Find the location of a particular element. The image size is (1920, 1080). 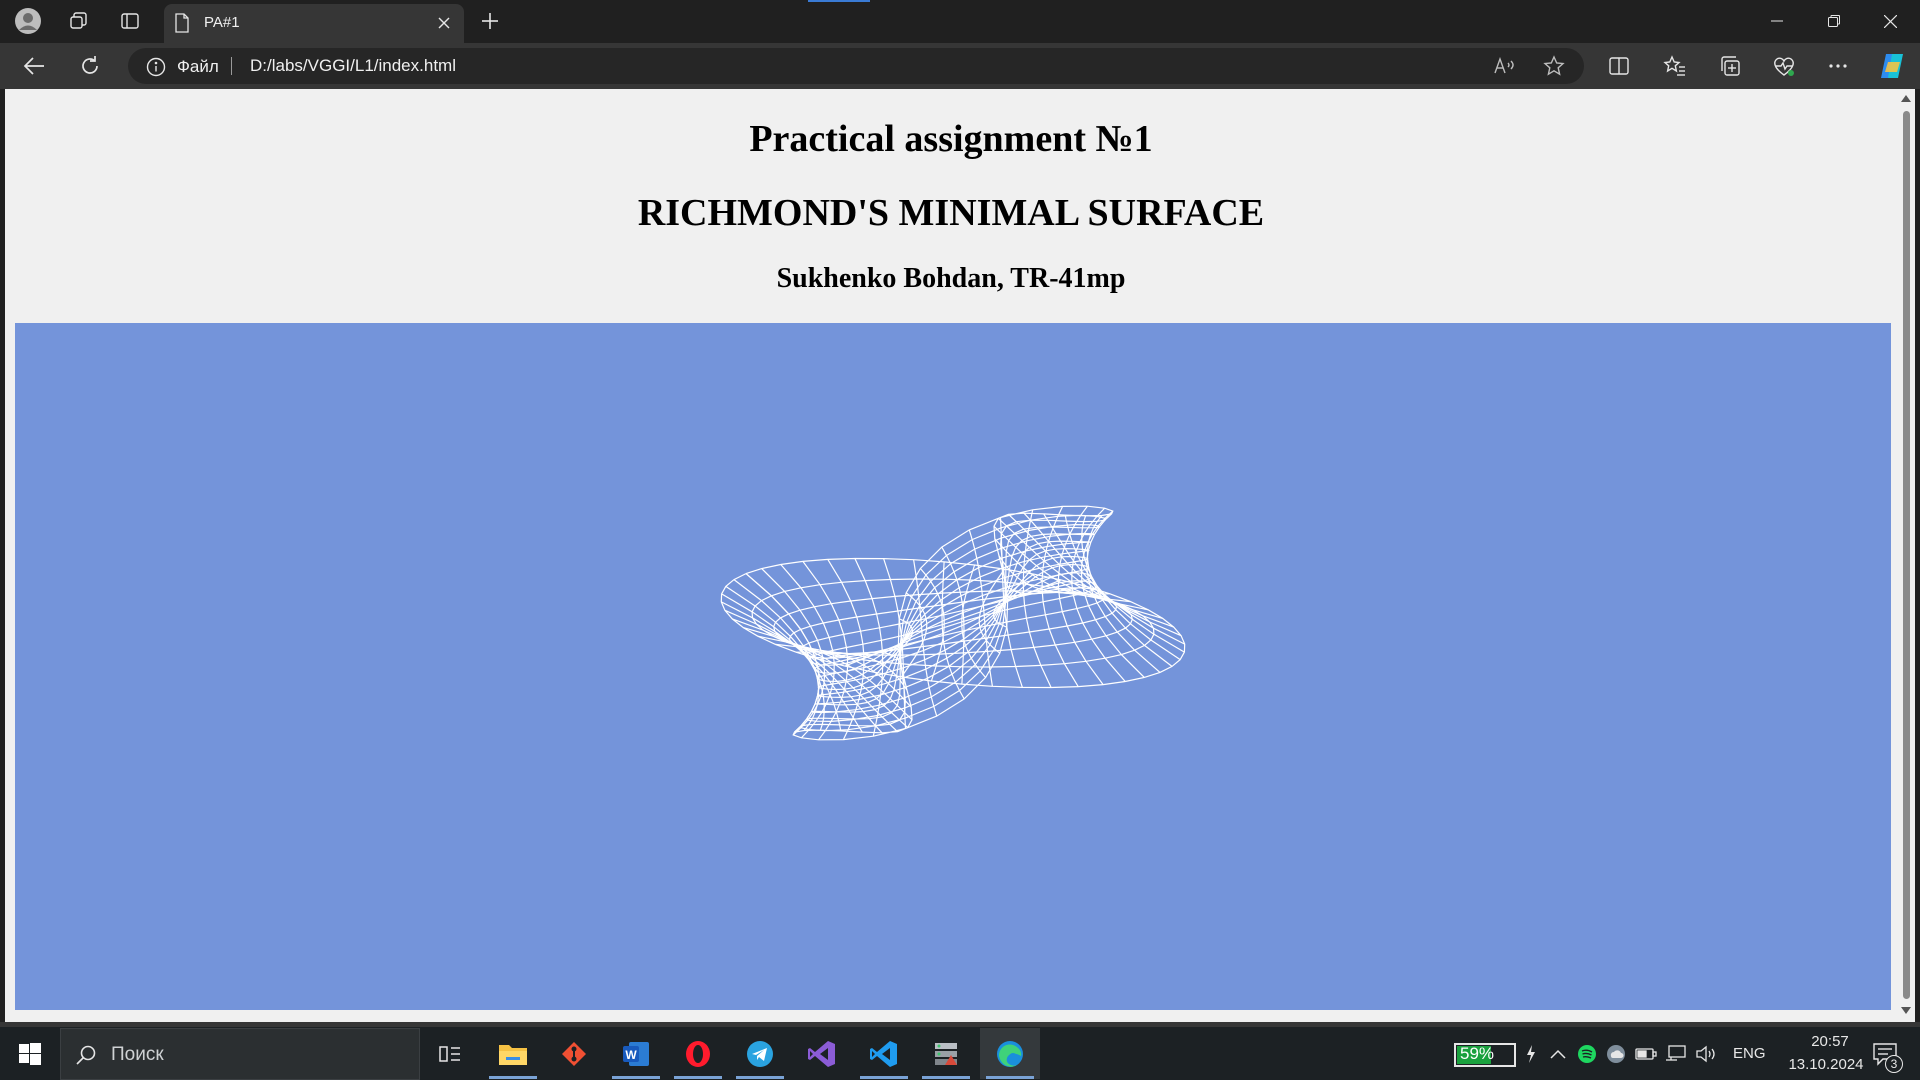

restore-icon is located at coordinates (1833, 21).